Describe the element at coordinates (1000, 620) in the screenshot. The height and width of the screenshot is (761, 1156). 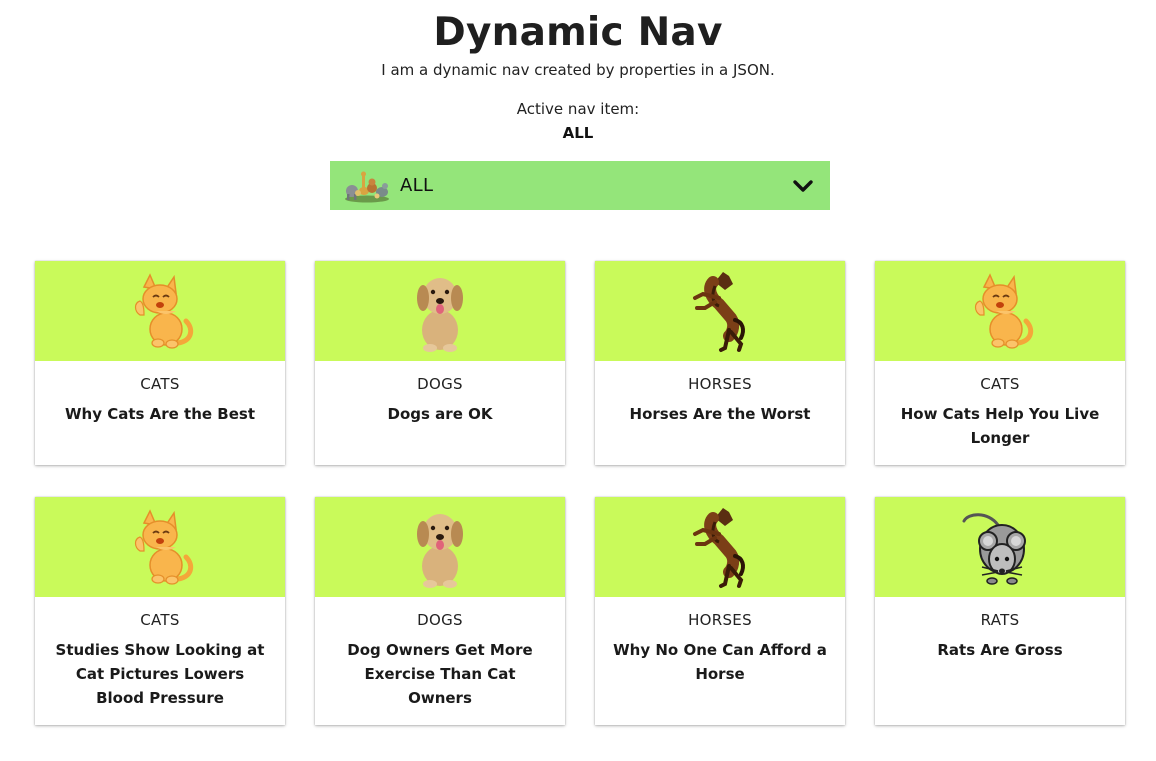
I see `card-category: RATS` at that location.